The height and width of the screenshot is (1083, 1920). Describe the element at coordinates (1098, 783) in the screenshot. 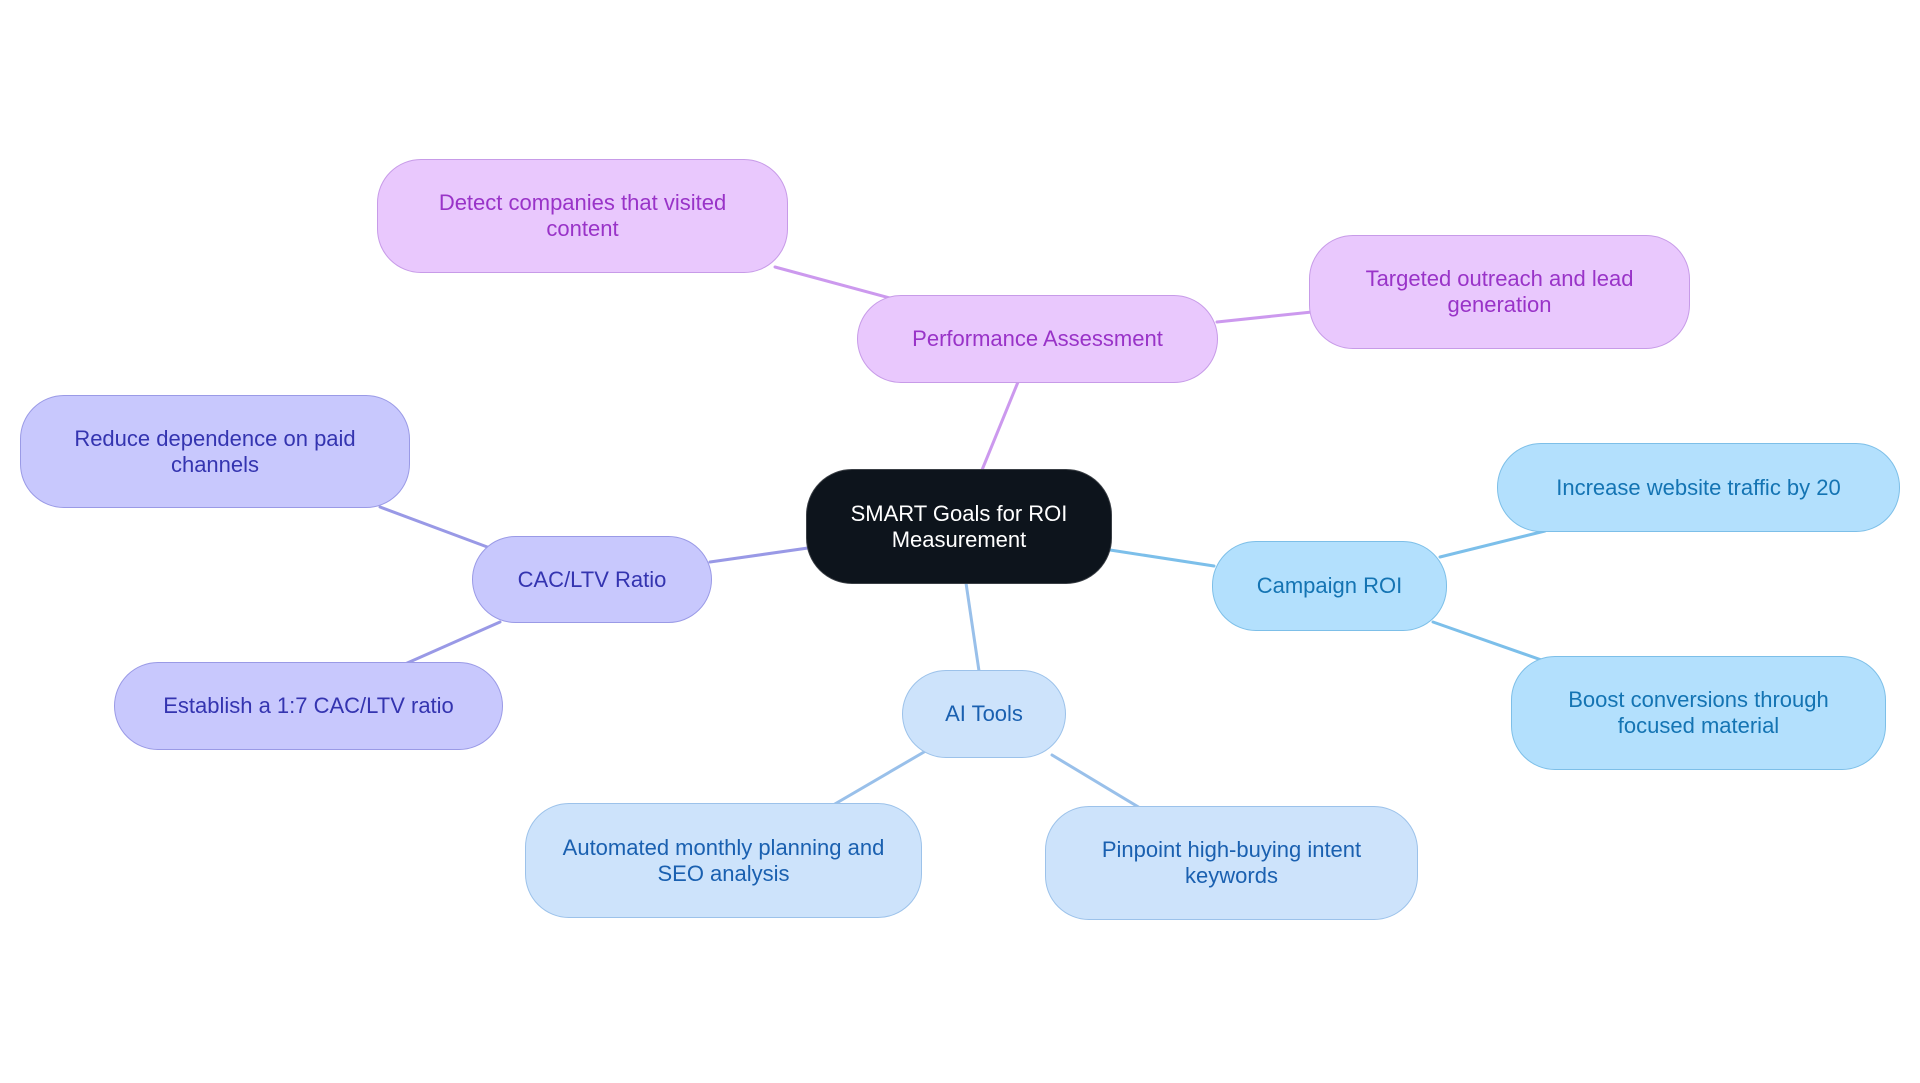

I see `edge-ai-pinpoint` at that location.